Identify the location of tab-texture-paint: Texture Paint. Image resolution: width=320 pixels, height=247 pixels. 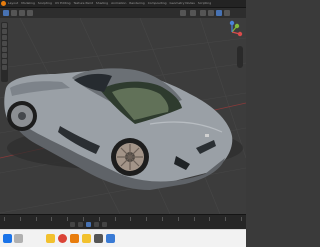
(83, 3).